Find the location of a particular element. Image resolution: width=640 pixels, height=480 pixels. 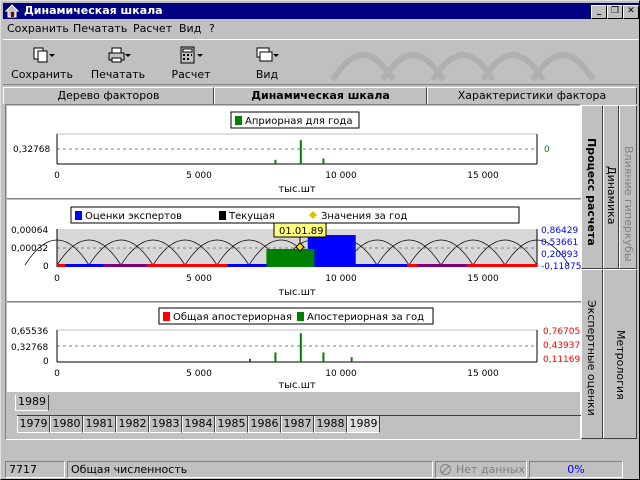

legend-year-aposteriori: Апостериорная за год is located at coordinates (365, 317).